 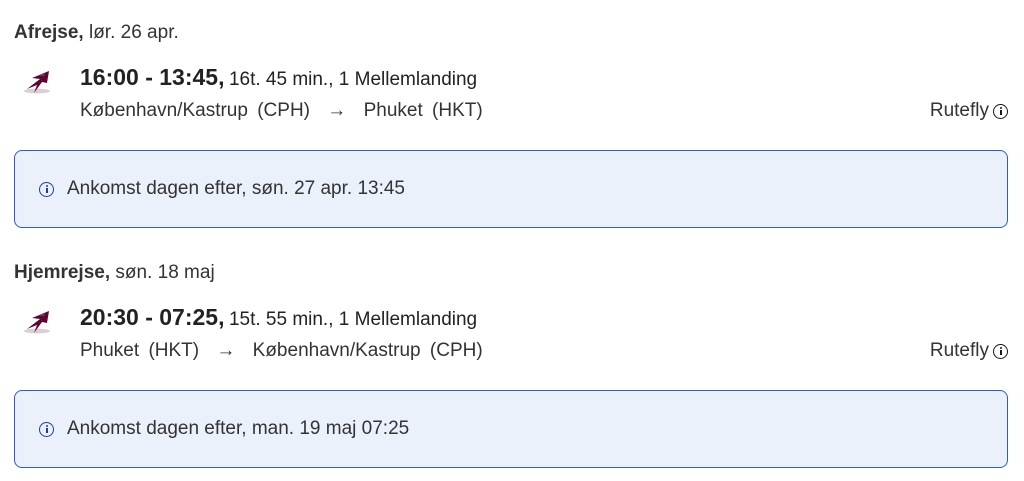 I want to click on outbound-origin-code: (CPH), so click(x=284, y=110).